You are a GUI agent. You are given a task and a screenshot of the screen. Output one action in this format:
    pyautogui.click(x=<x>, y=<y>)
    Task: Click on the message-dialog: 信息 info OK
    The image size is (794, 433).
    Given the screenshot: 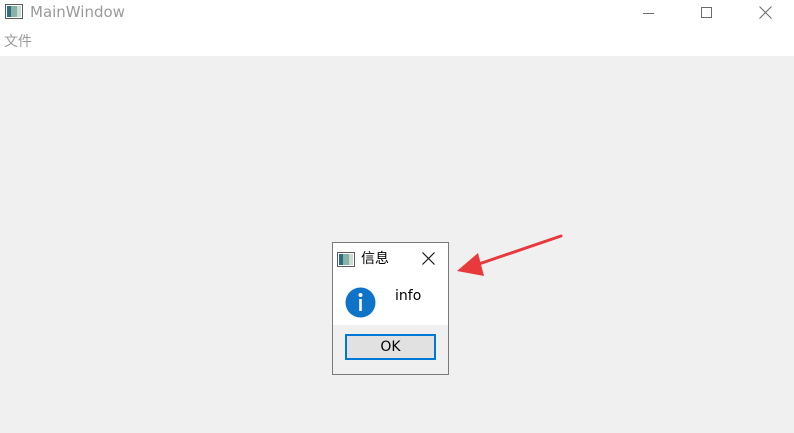 What is the action you would take?
    pyautogui.click(x=390, y=308)
    